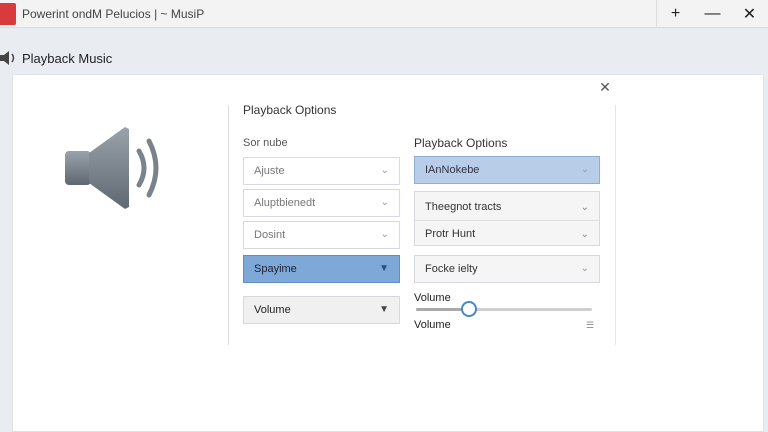  What do you see at coordinates (228, 225) in the screenshot?
I see `column-divider` at bounding box center [228, 225].